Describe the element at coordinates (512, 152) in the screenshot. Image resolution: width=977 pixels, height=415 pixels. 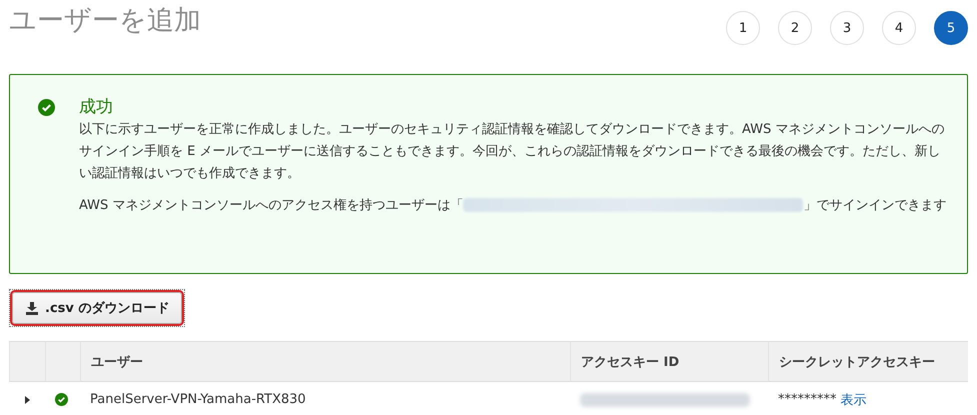
I see `alert-message: 以下に示すユーザーを正常に作成しました。ユーザーのセキュリティ認証情報を確認してダウンロードできます。AWS マネジメントコンソールへのサインイン手順を E メールでユーザーに送信することもできます。今回が、これらの認証情報をダウンロードできる最後の機会です。ただし、新しい認証情報はいつでも作成できます。` at that location.